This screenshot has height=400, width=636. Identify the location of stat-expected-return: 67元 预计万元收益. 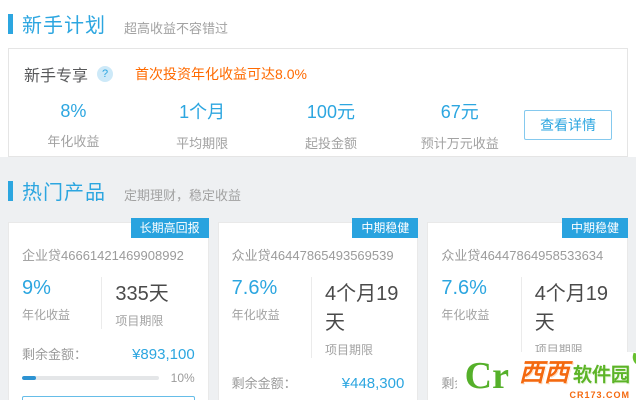
(459, 125).